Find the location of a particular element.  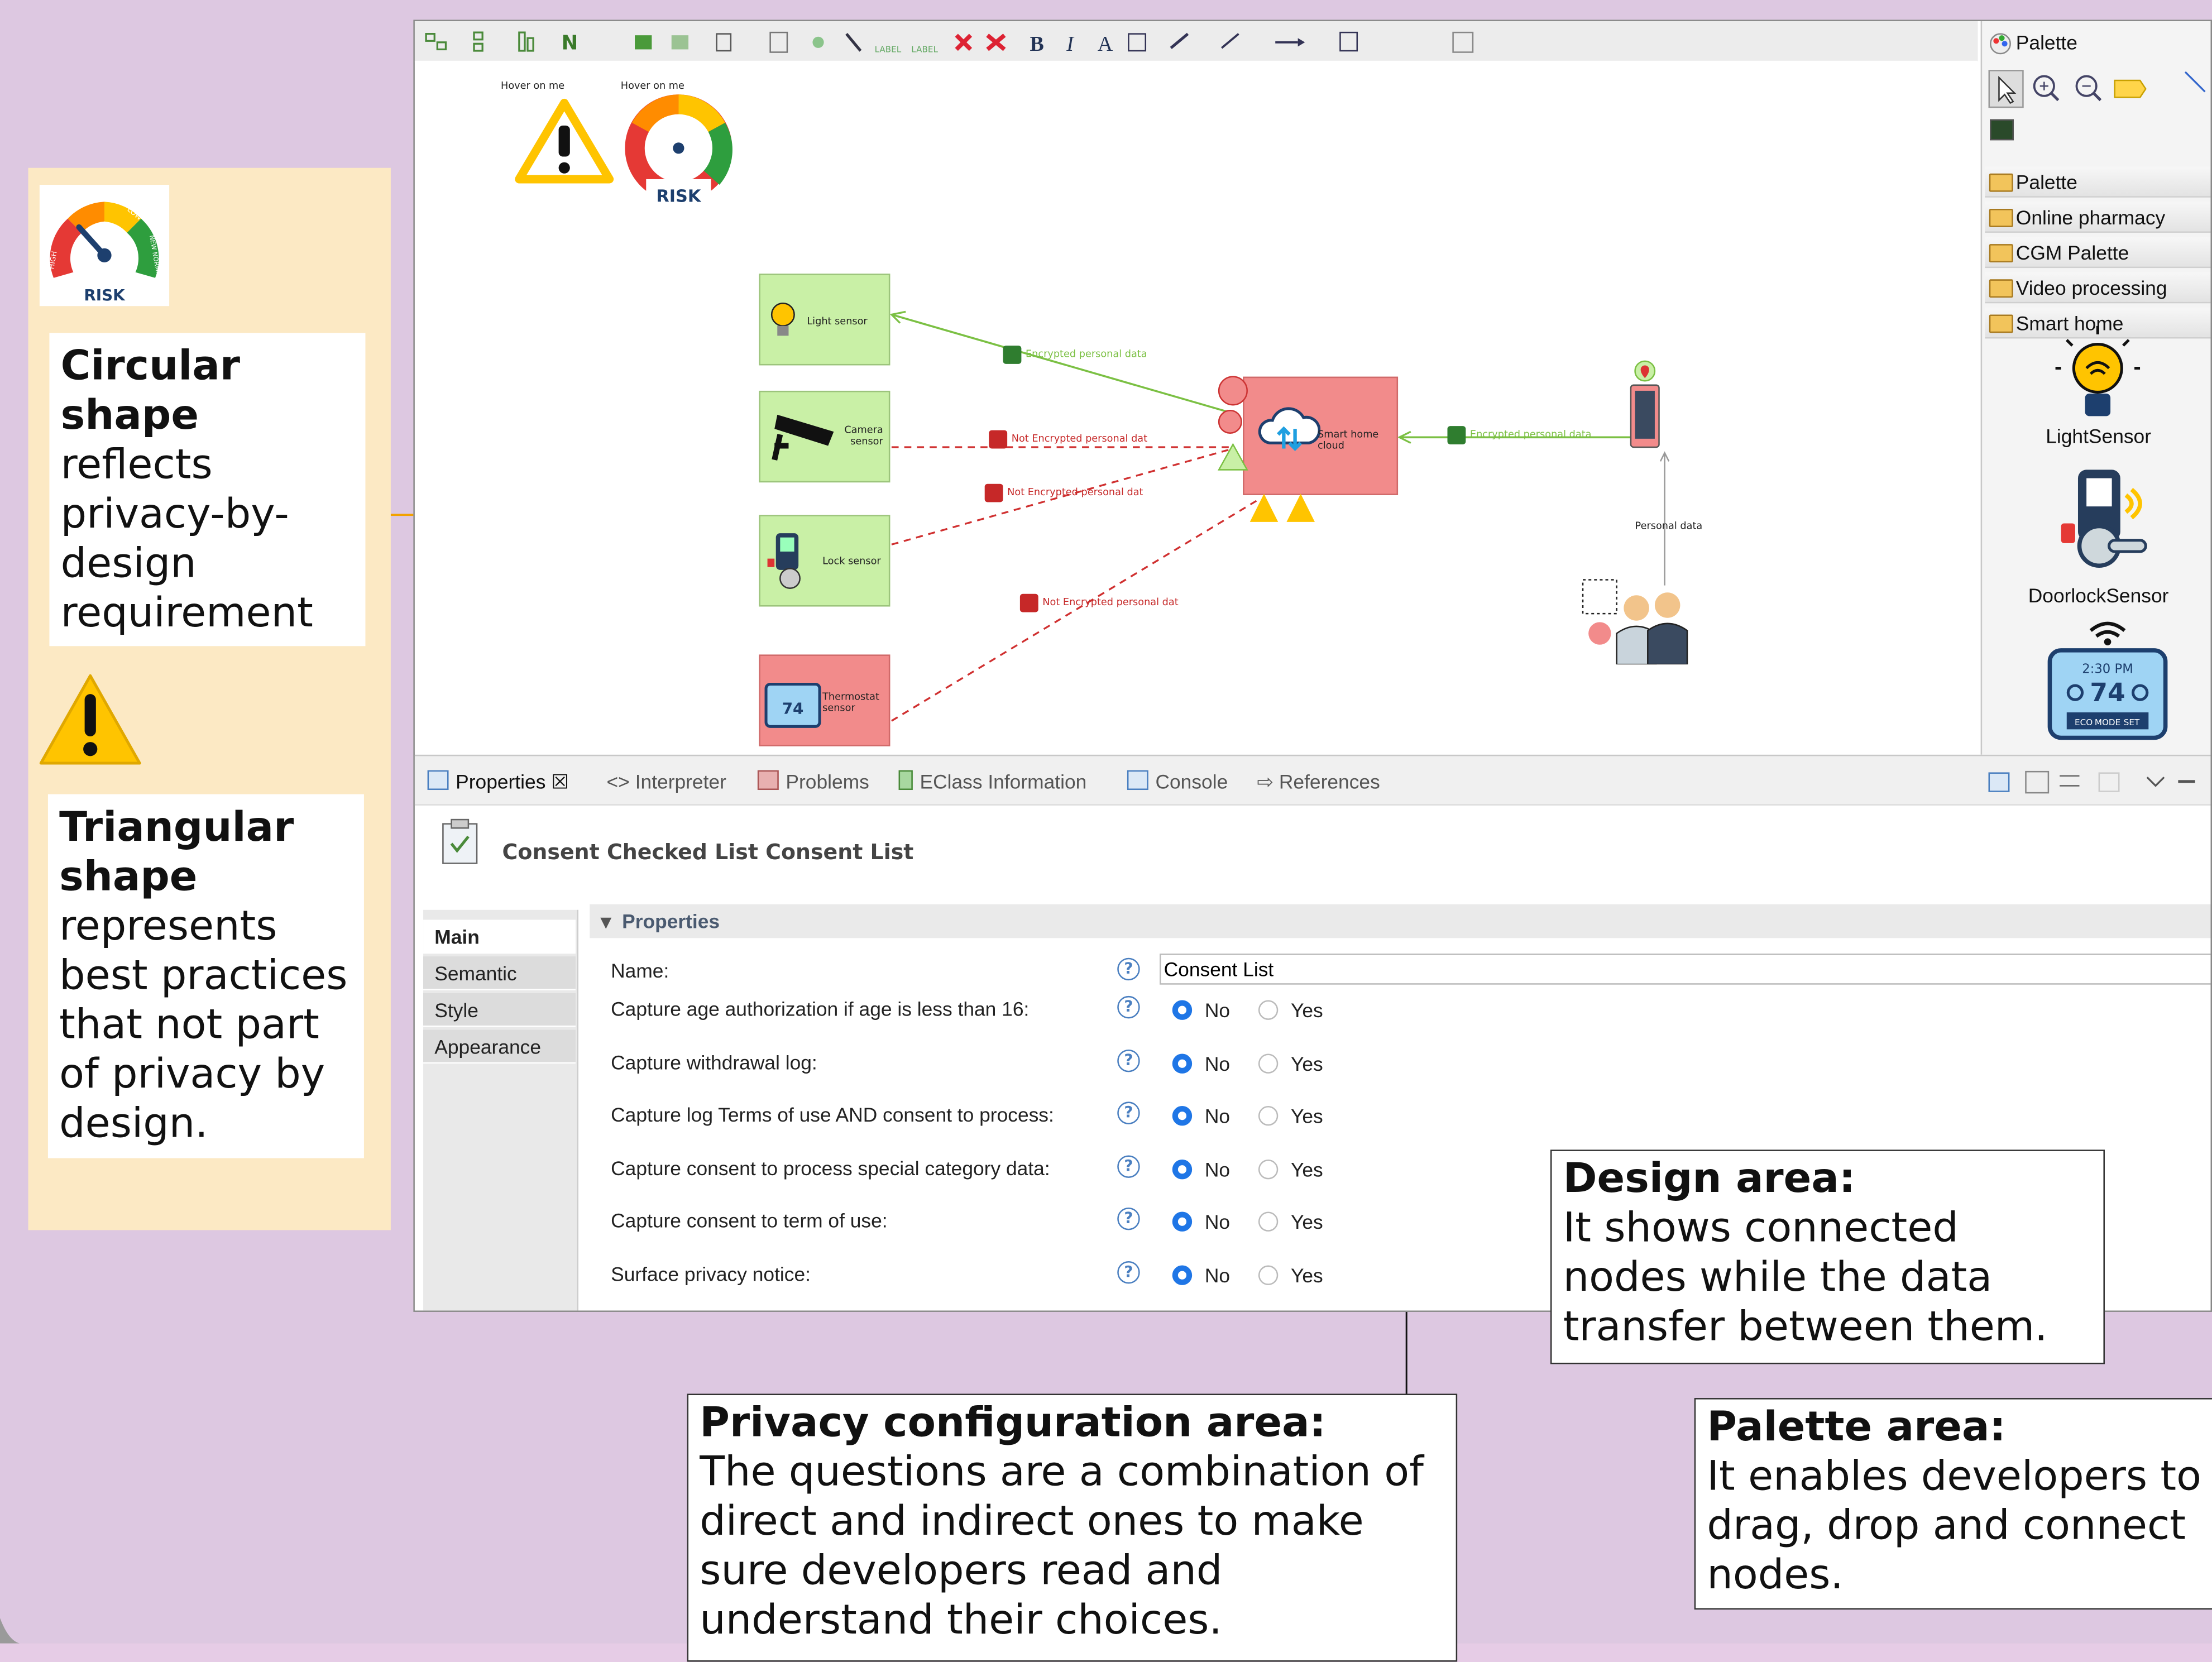

properties-icon is located at coordinates (438, 781).